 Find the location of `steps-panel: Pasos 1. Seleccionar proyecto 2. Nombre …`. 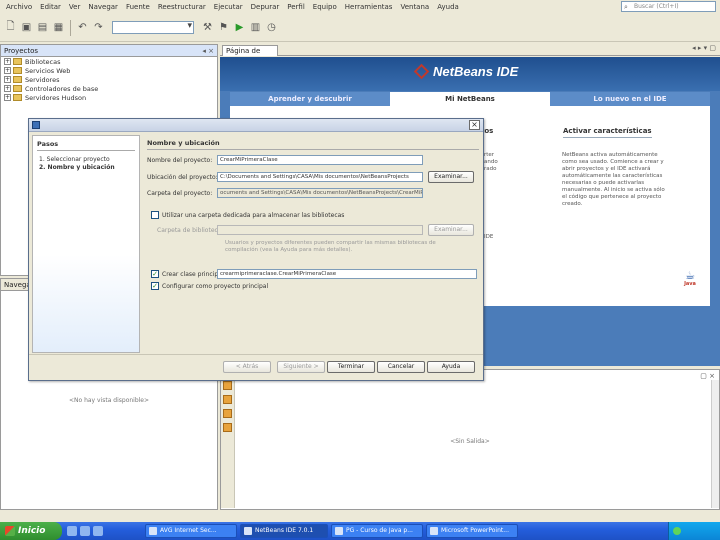

steps-panel: Pasos 1. Seleccionar proyecto 2. Nombre … is located at coordinates (86, 244).